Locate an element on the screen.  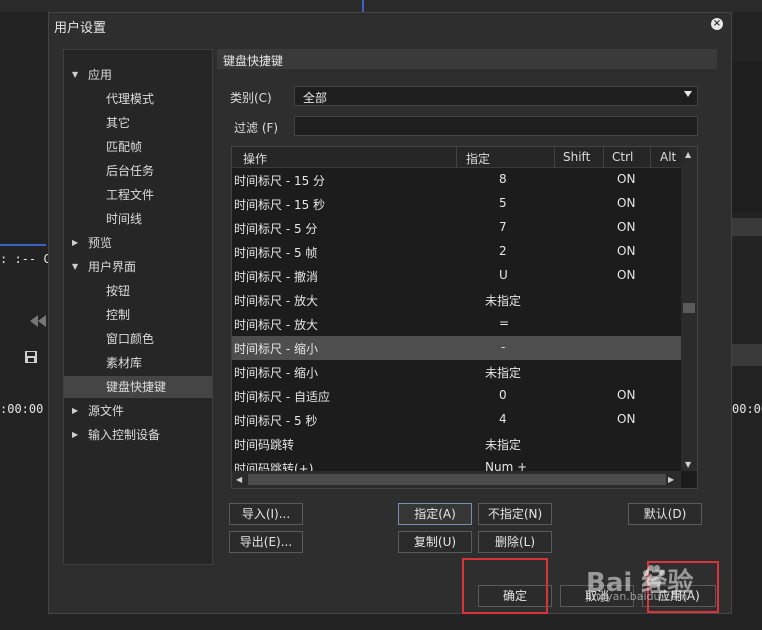
save-icon is located at coordinates (31, 357).